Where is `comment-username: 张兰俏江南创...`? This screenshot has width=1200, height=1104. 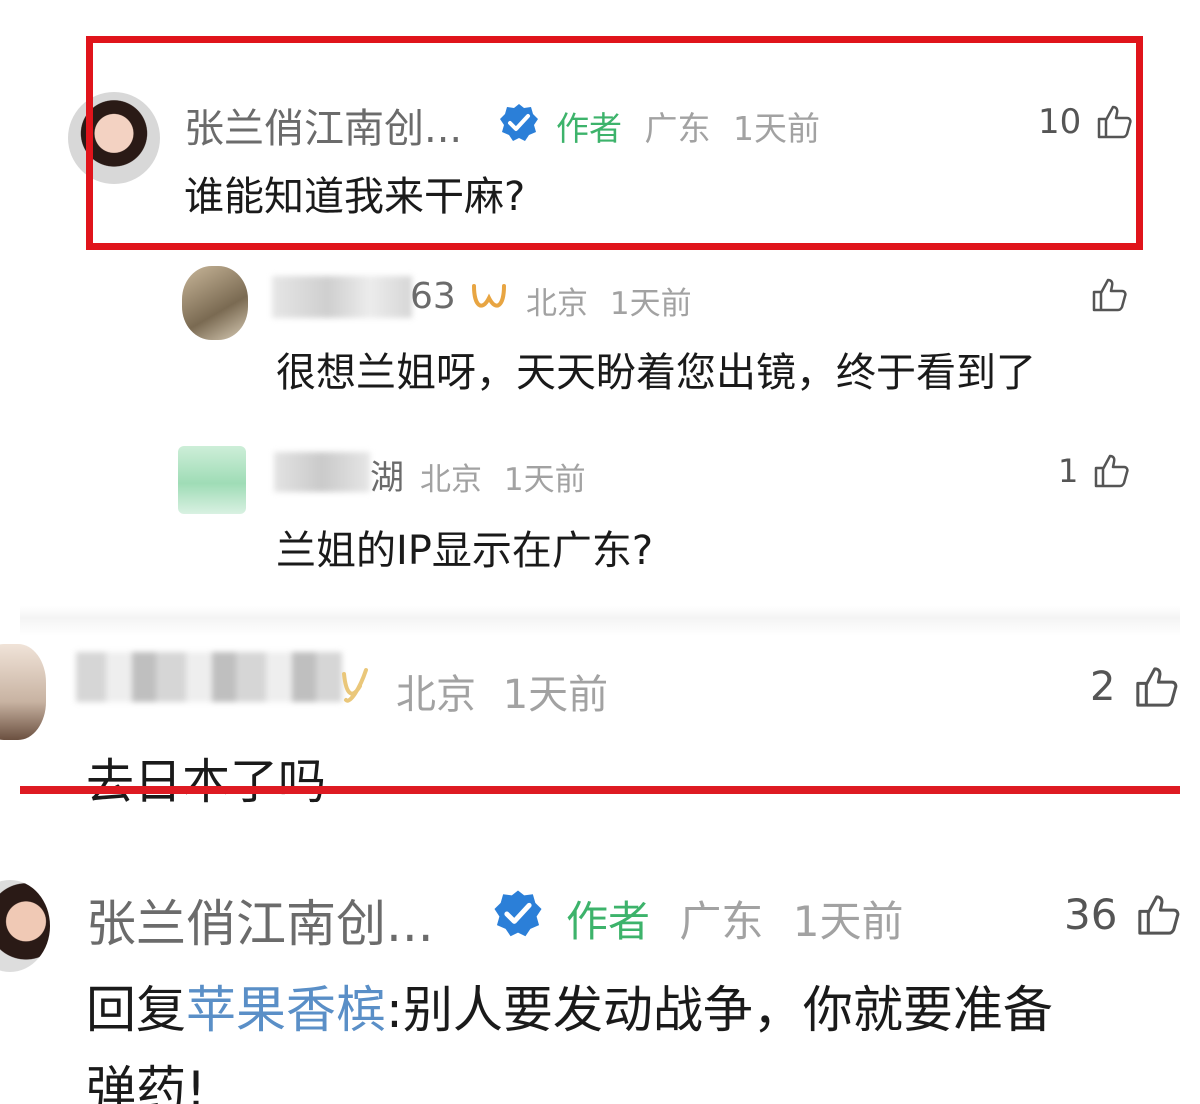 comment-username: 张兰俏江南创... is located at coordinates (260, 920).